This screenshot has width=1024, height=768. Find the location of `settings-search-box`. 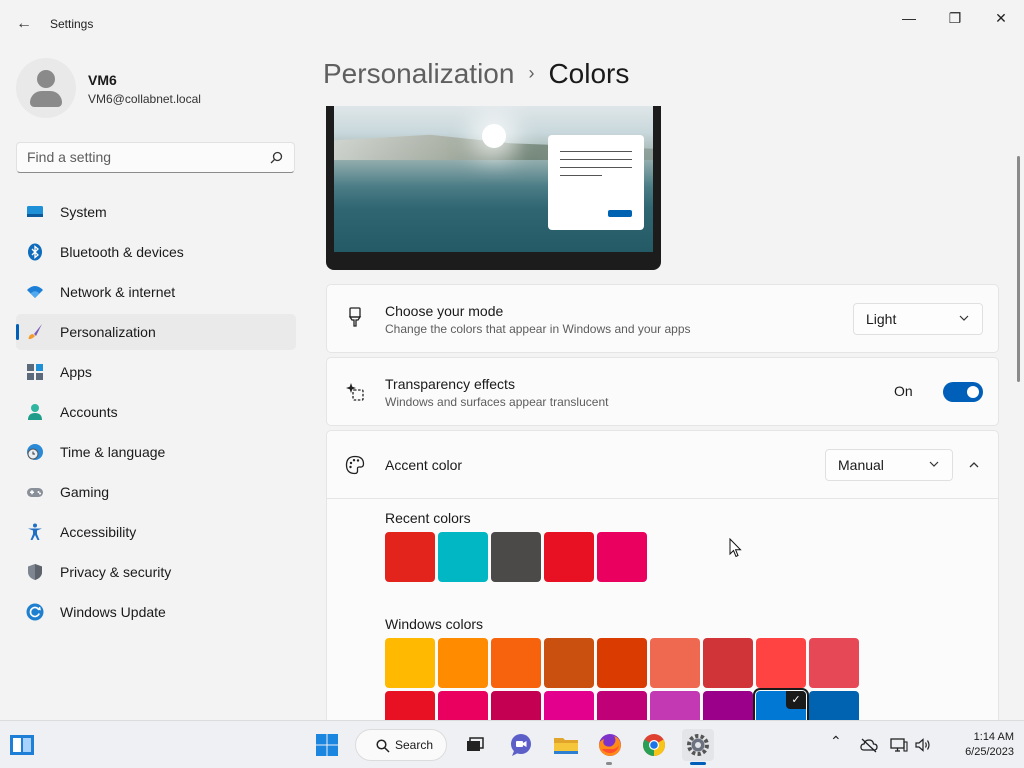

settings-search-box is located at coordinates (155, 157).